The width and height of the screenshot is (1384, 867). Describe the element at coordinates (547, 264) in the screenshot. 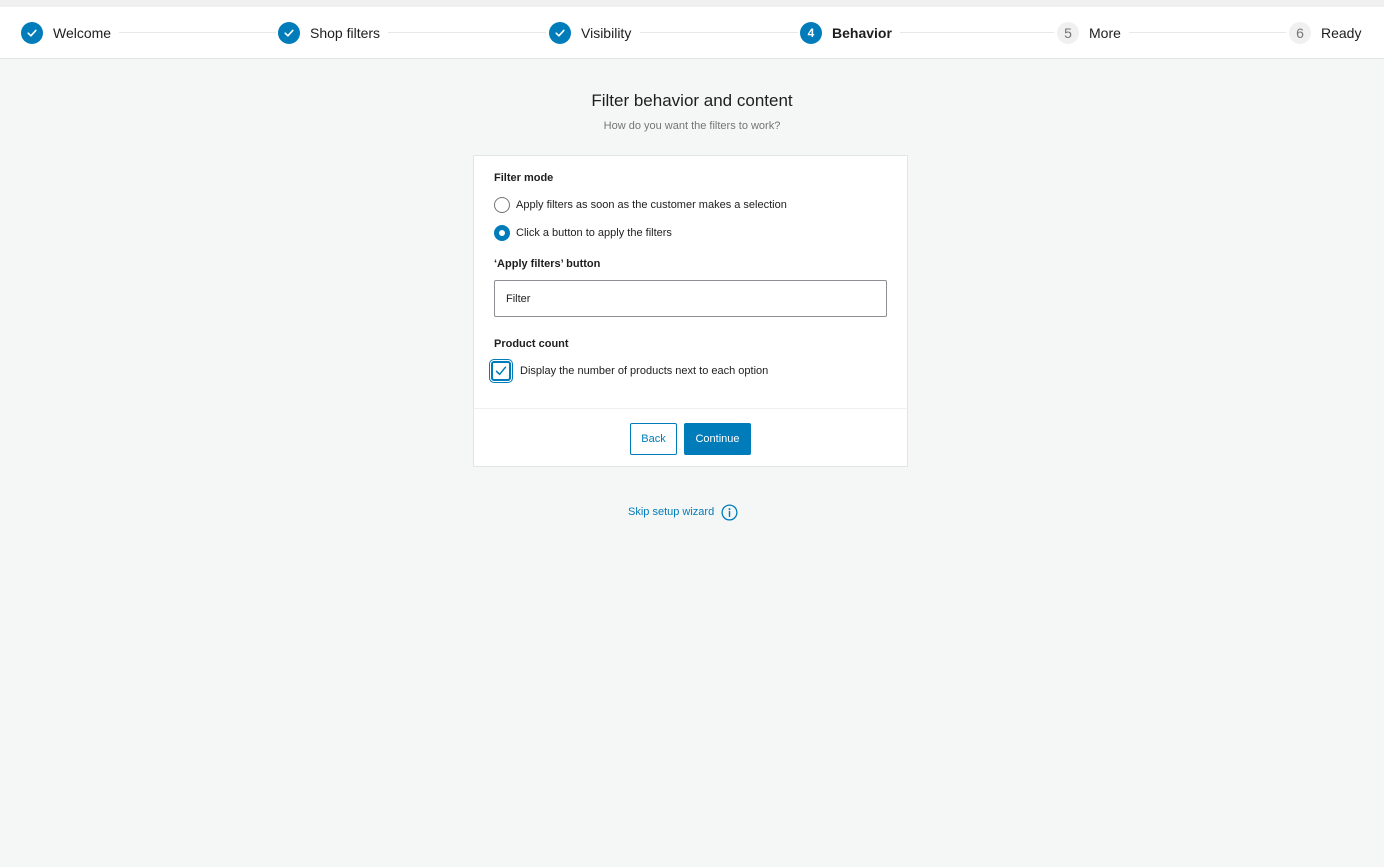

I see `apply-button-label: ‘Apply filters’ button` at that location.